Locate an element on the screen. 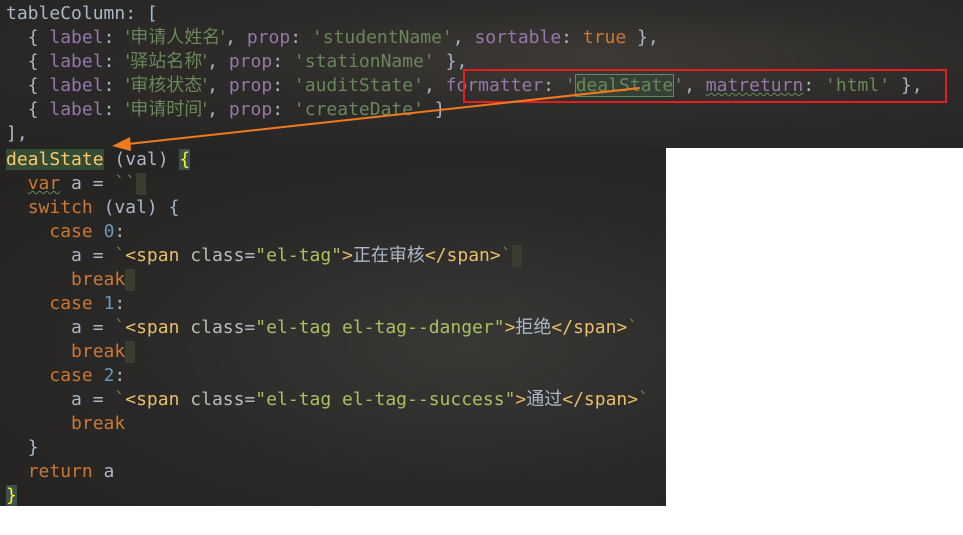 This screenshot has width=963, height=535. code-line: var a = `` is located at coordinates (76, 184).